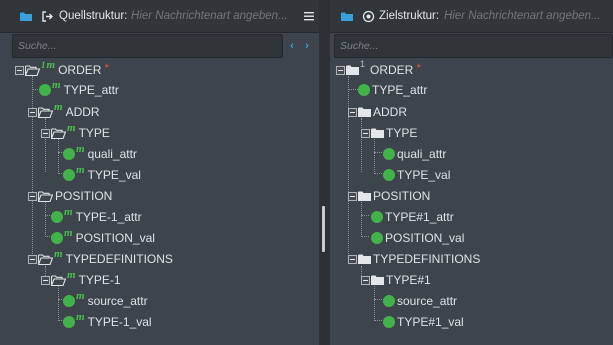  I want to click on source-search-input, so click(147, 46).